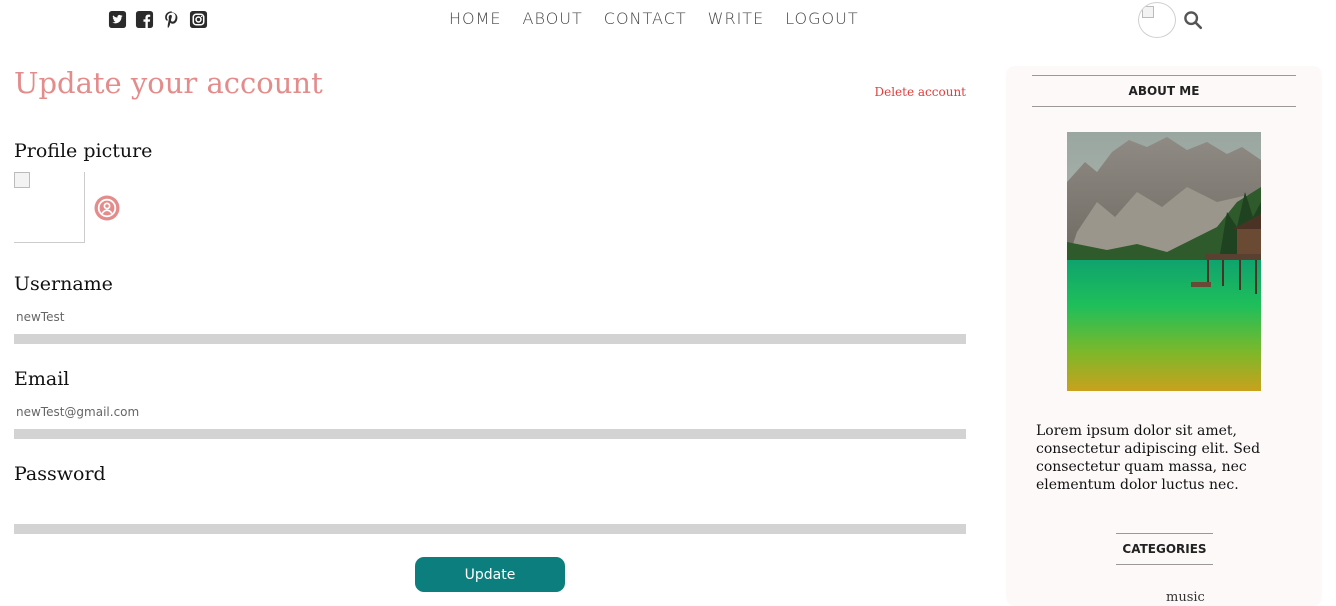  I want to click on password-field, so click(490, 515).